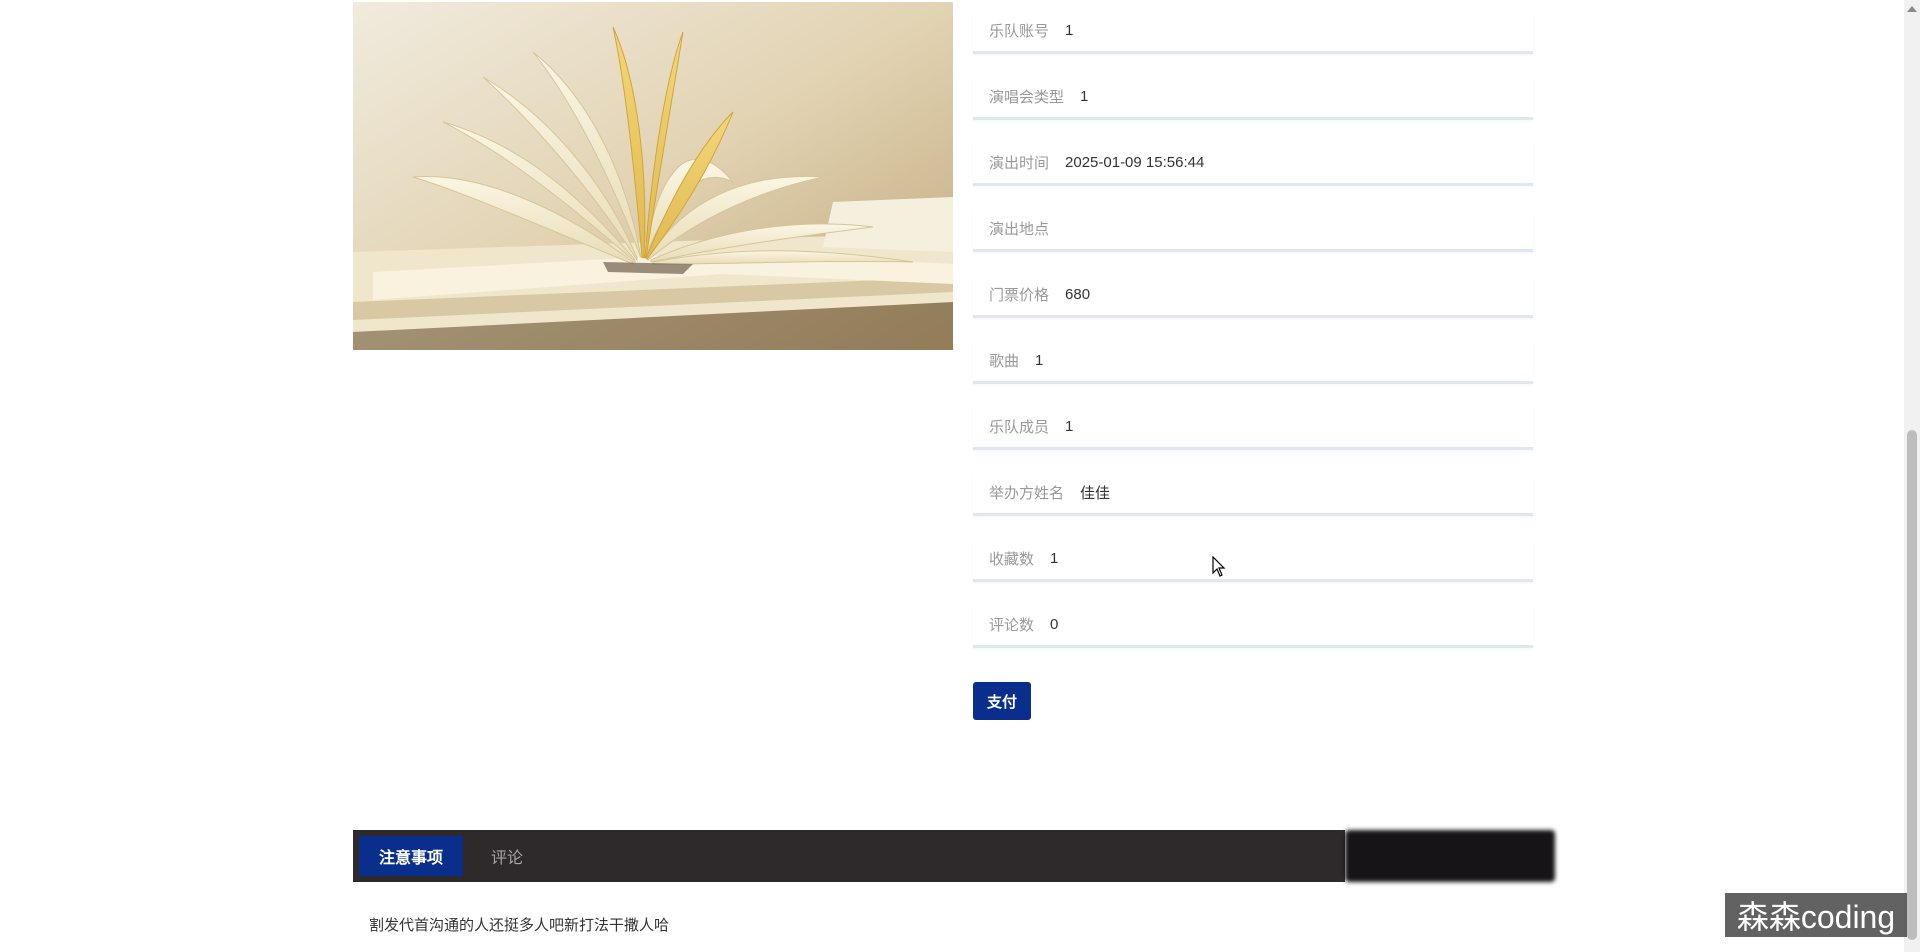  I want to click on field-label: 演唱会类型, so click(1027, 97).